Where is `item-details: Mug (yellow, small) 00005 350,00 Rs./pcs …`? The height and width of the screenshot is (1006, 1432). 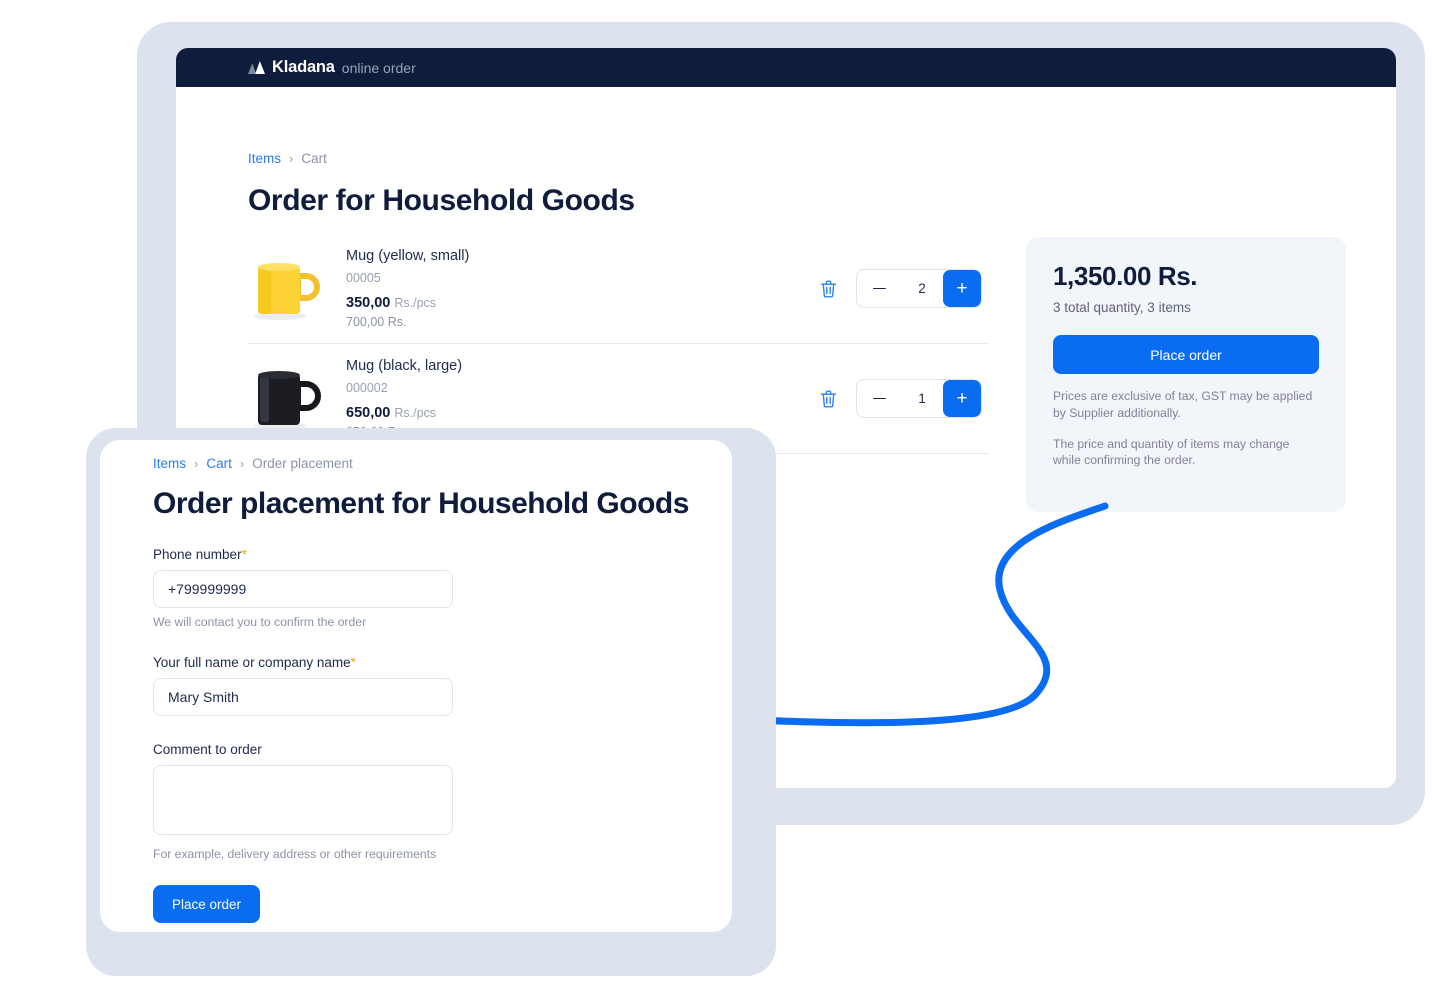
item-details: Mug (yellow, small) 00005 350,00 Rs./pcs … is located at coordinates (581, 288).